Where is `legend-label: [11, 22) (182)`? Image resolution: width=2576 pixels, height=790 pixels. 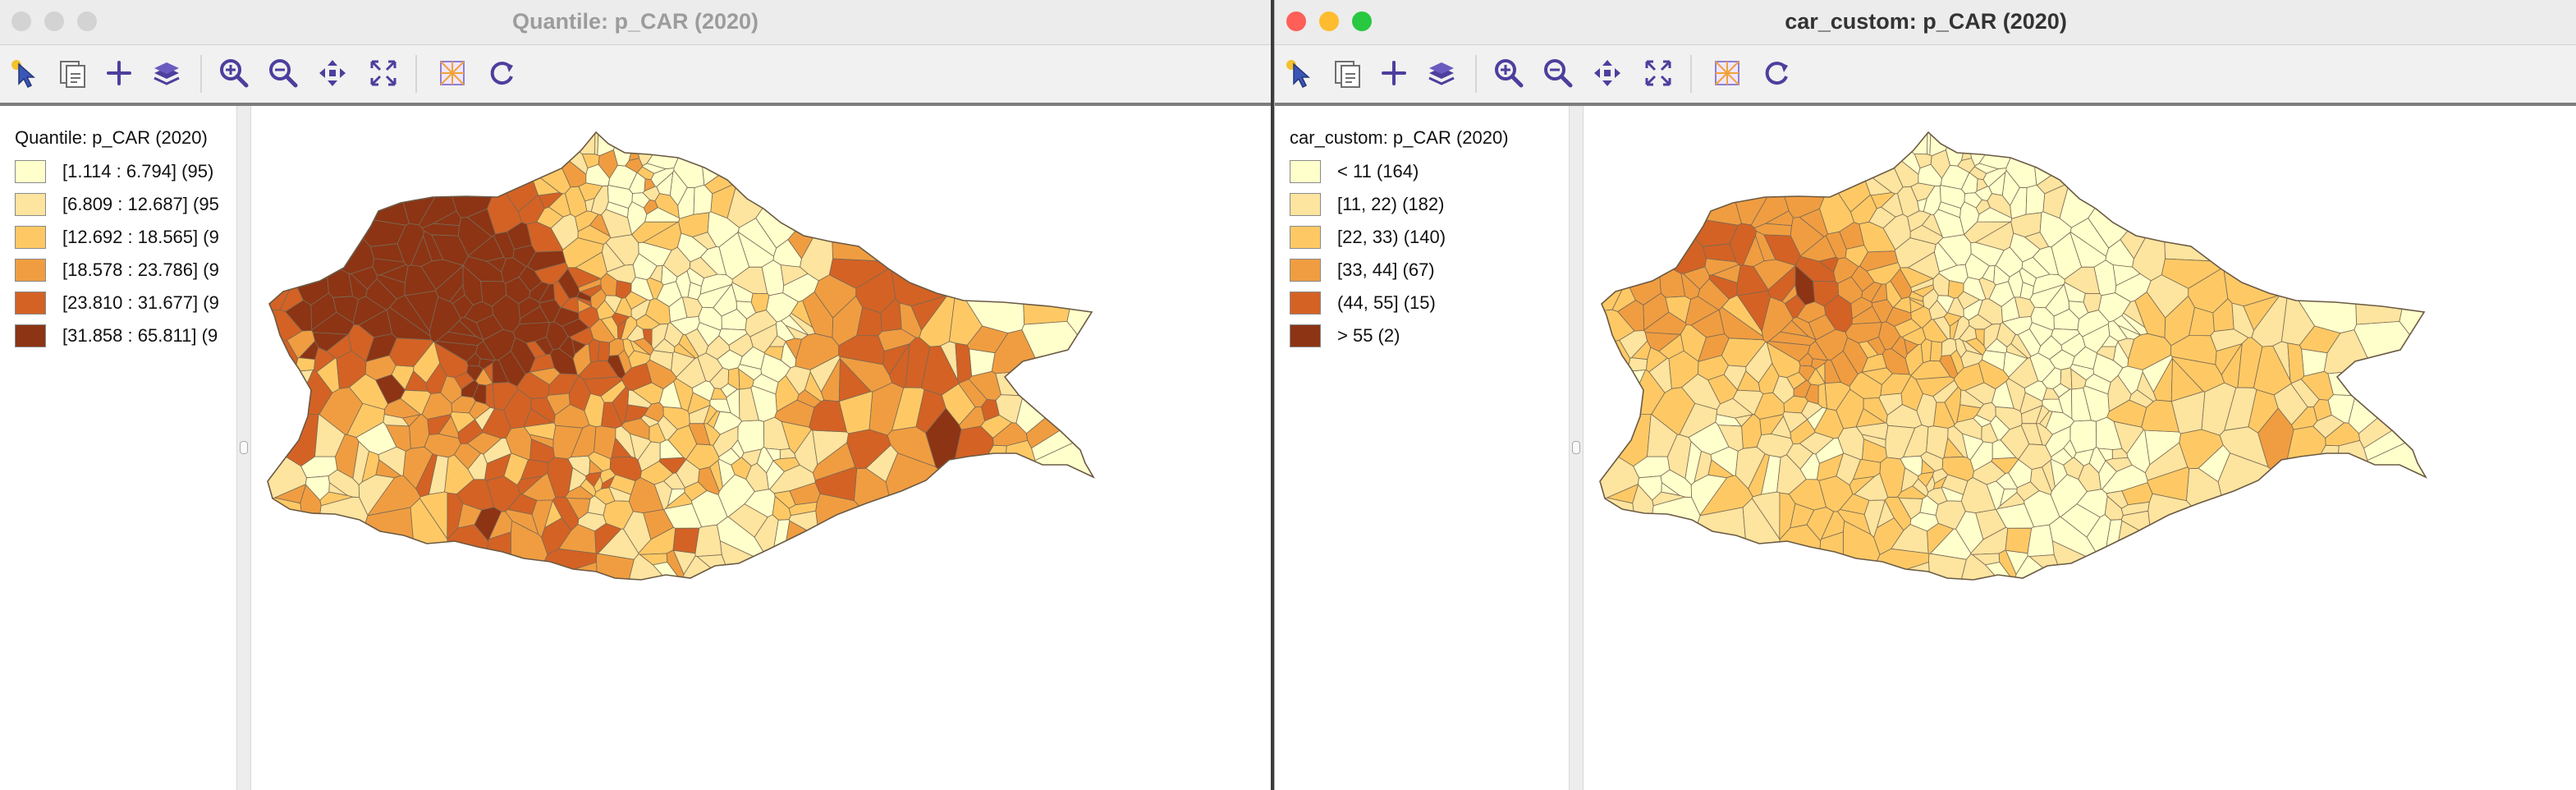
legend-label: [11, 22) (182) is located at coordinates (1391, 204).